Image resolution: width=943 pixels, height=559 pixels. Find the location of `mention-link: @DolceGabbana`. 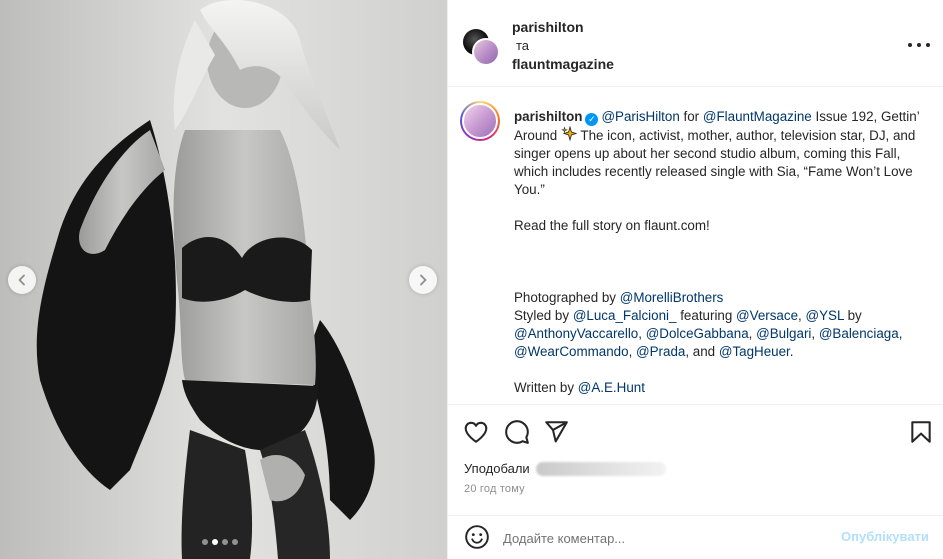

mention-link: @DolceGabbana is located at coordinates (697, 333).